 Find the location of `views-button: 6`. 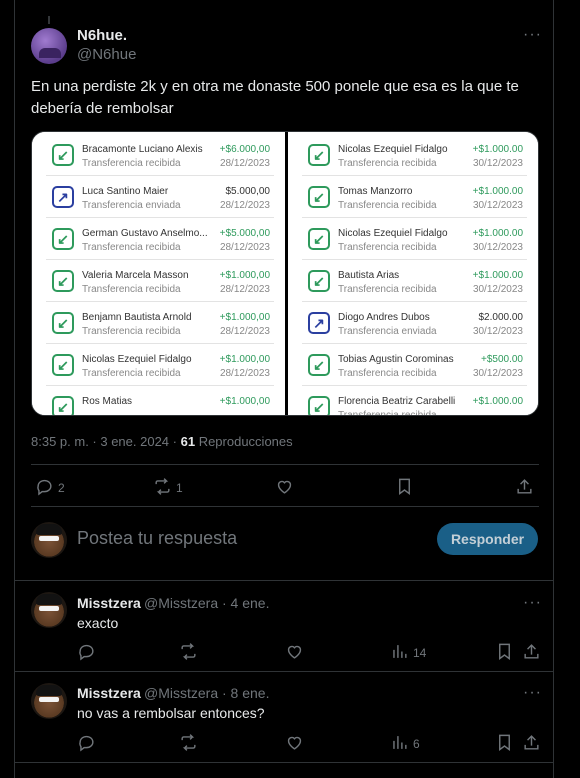

views-button: 6 is located at coordinates (405, 744).